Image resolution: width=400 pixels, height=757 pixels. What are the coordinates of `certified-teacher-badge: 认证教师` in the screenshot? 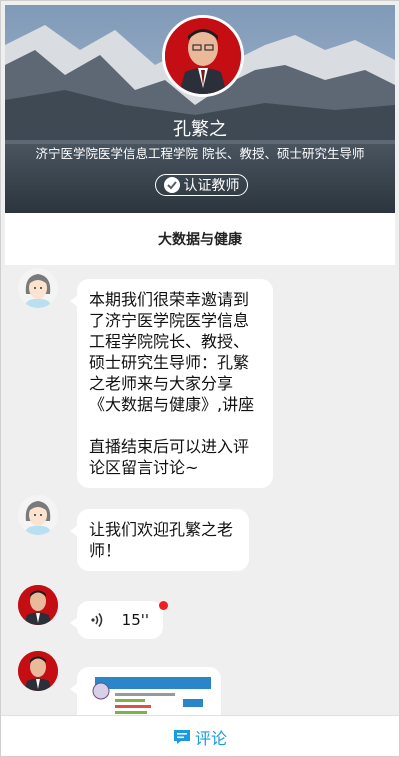 It's located at (201, 185).